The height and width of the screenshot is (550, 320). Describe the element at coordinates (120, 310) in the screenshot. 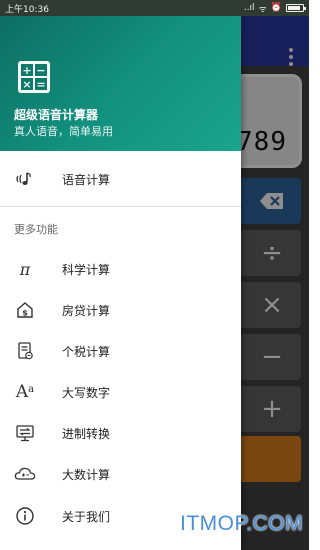

I see `menu-item-mortgage: $ 房贷计算` at that location.